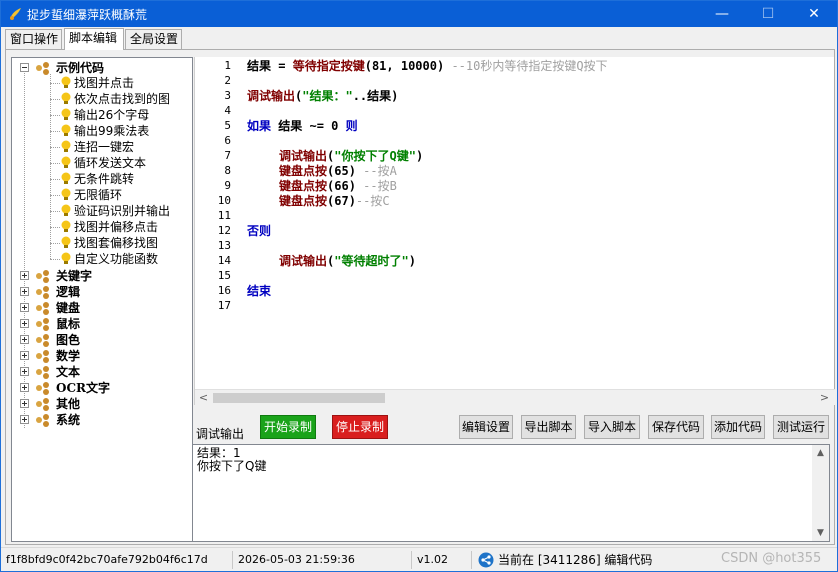  What do you see at coordinates (220, 434) in the screenshot?
I see `debug-output-label: 调试输出` at bounding box center [220, 434].